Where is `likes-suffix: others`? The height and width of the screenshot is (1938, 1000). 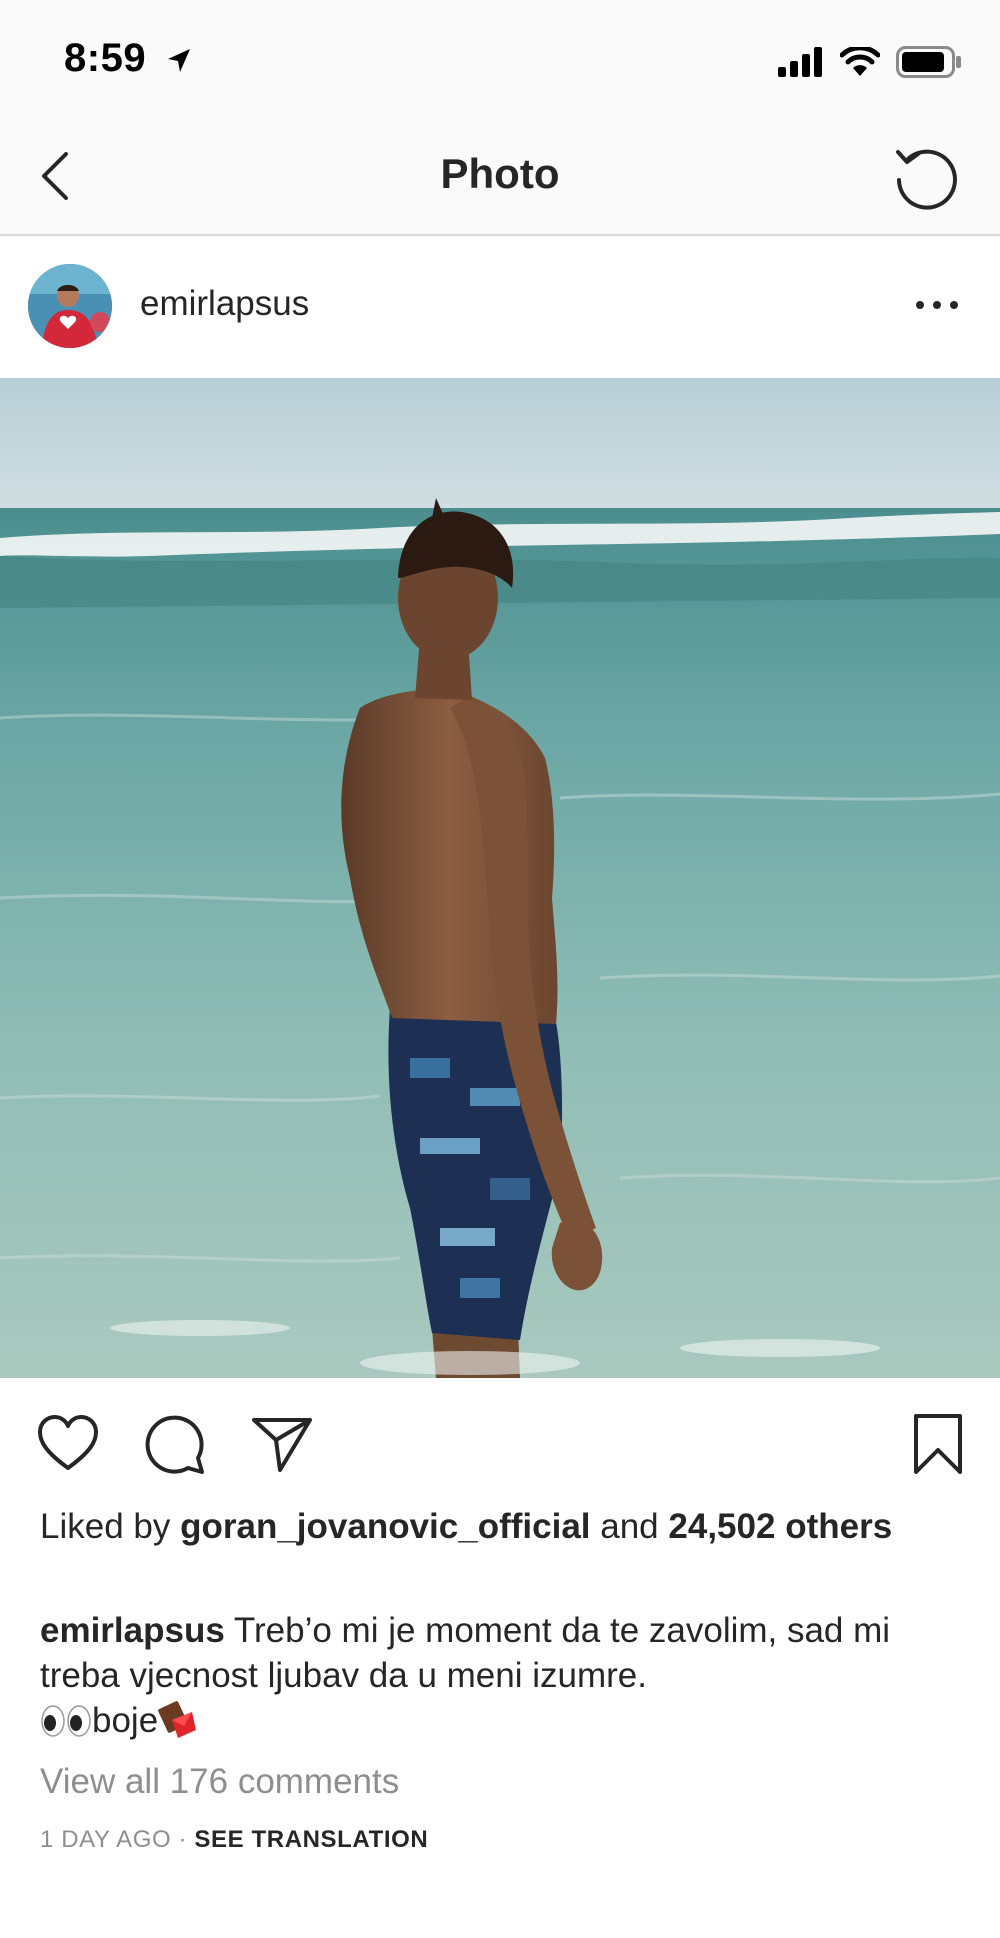 likes-suffix: others is located at coordinates (838, 1526).